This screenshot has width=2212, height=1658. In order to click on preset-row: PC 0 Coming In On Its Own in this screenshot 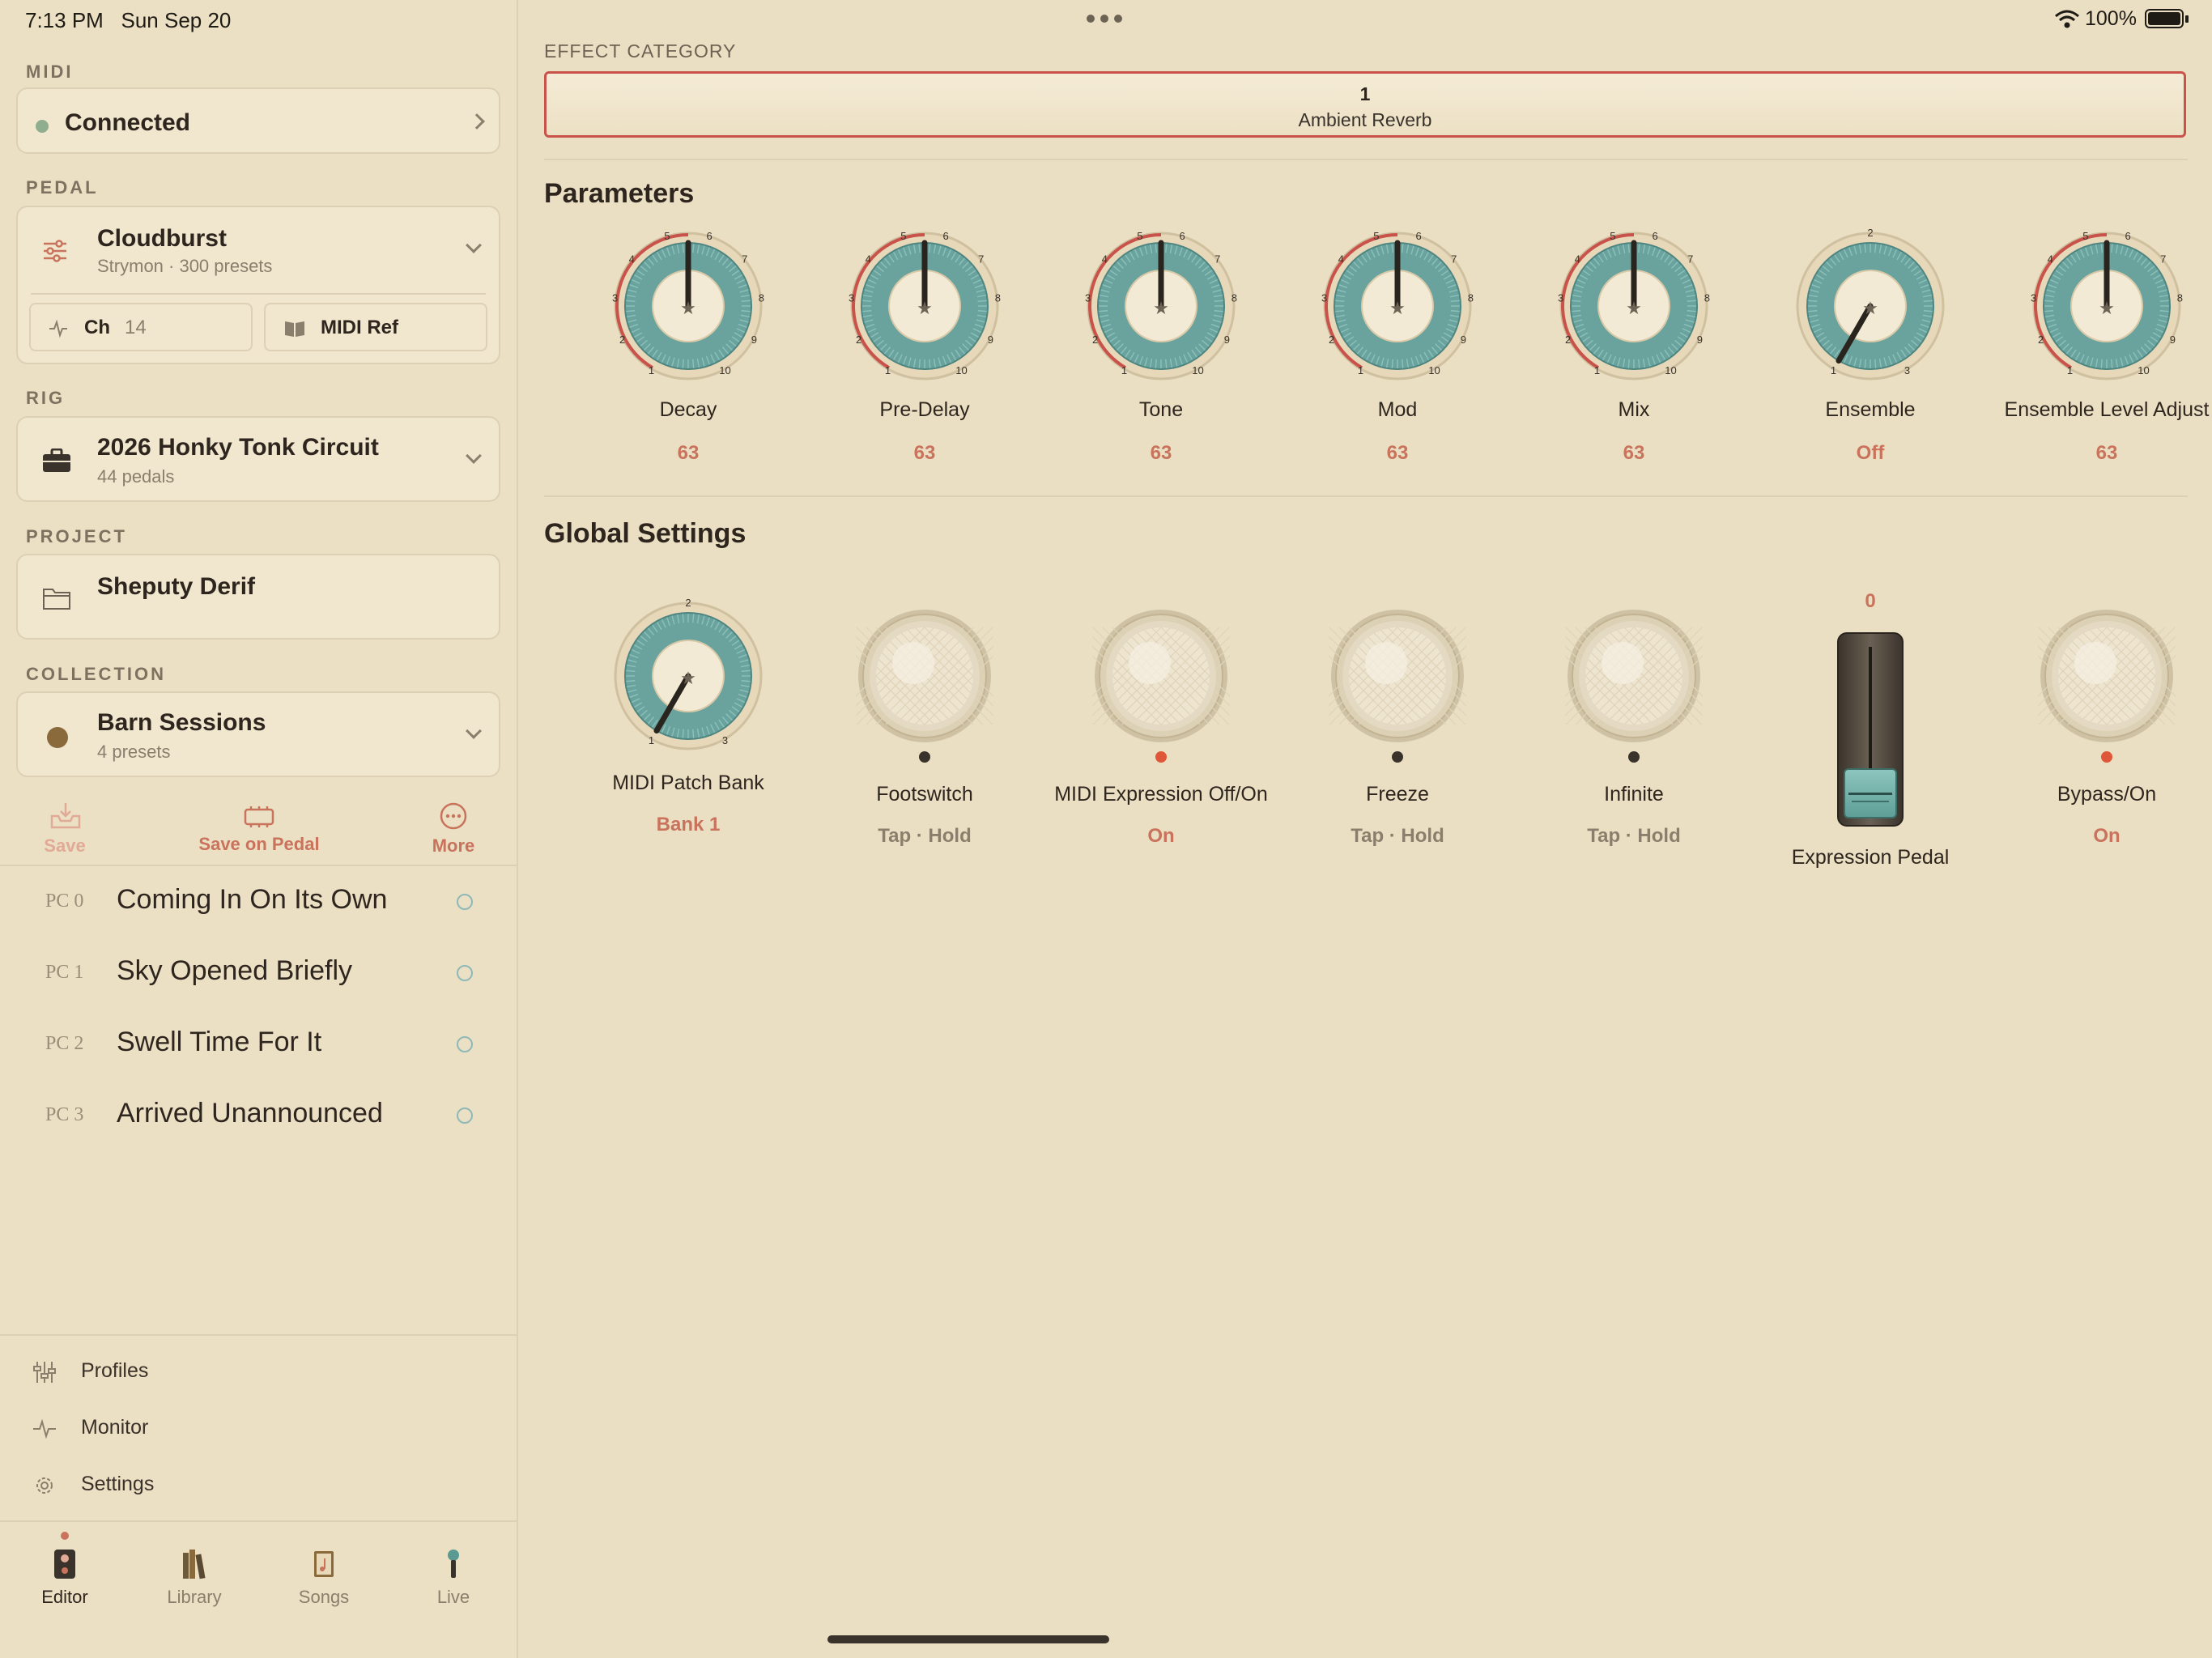, I will do `click(259, 901)`.